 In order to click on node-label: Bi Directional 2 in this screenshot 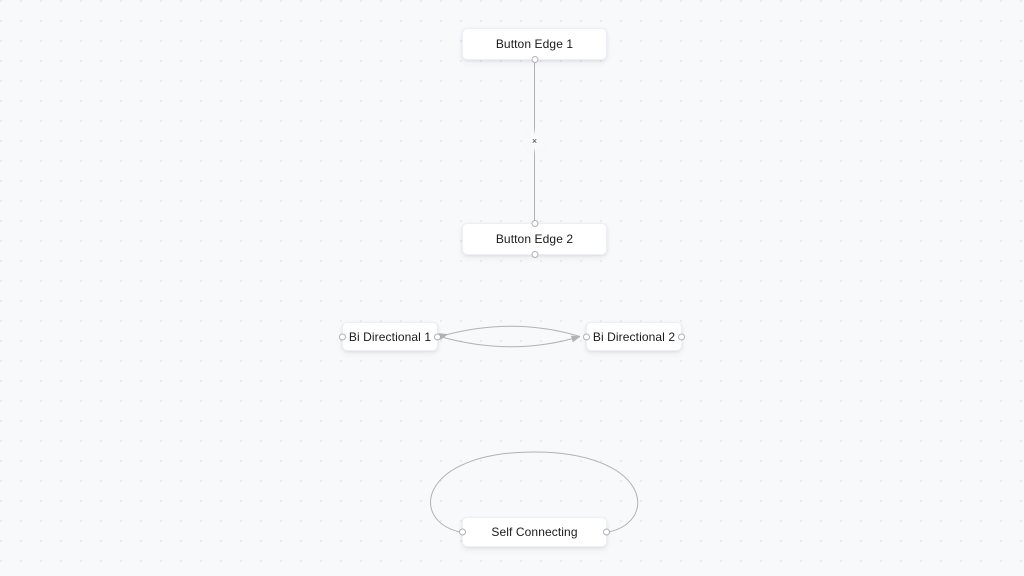, I will do `click(634, 336)`.